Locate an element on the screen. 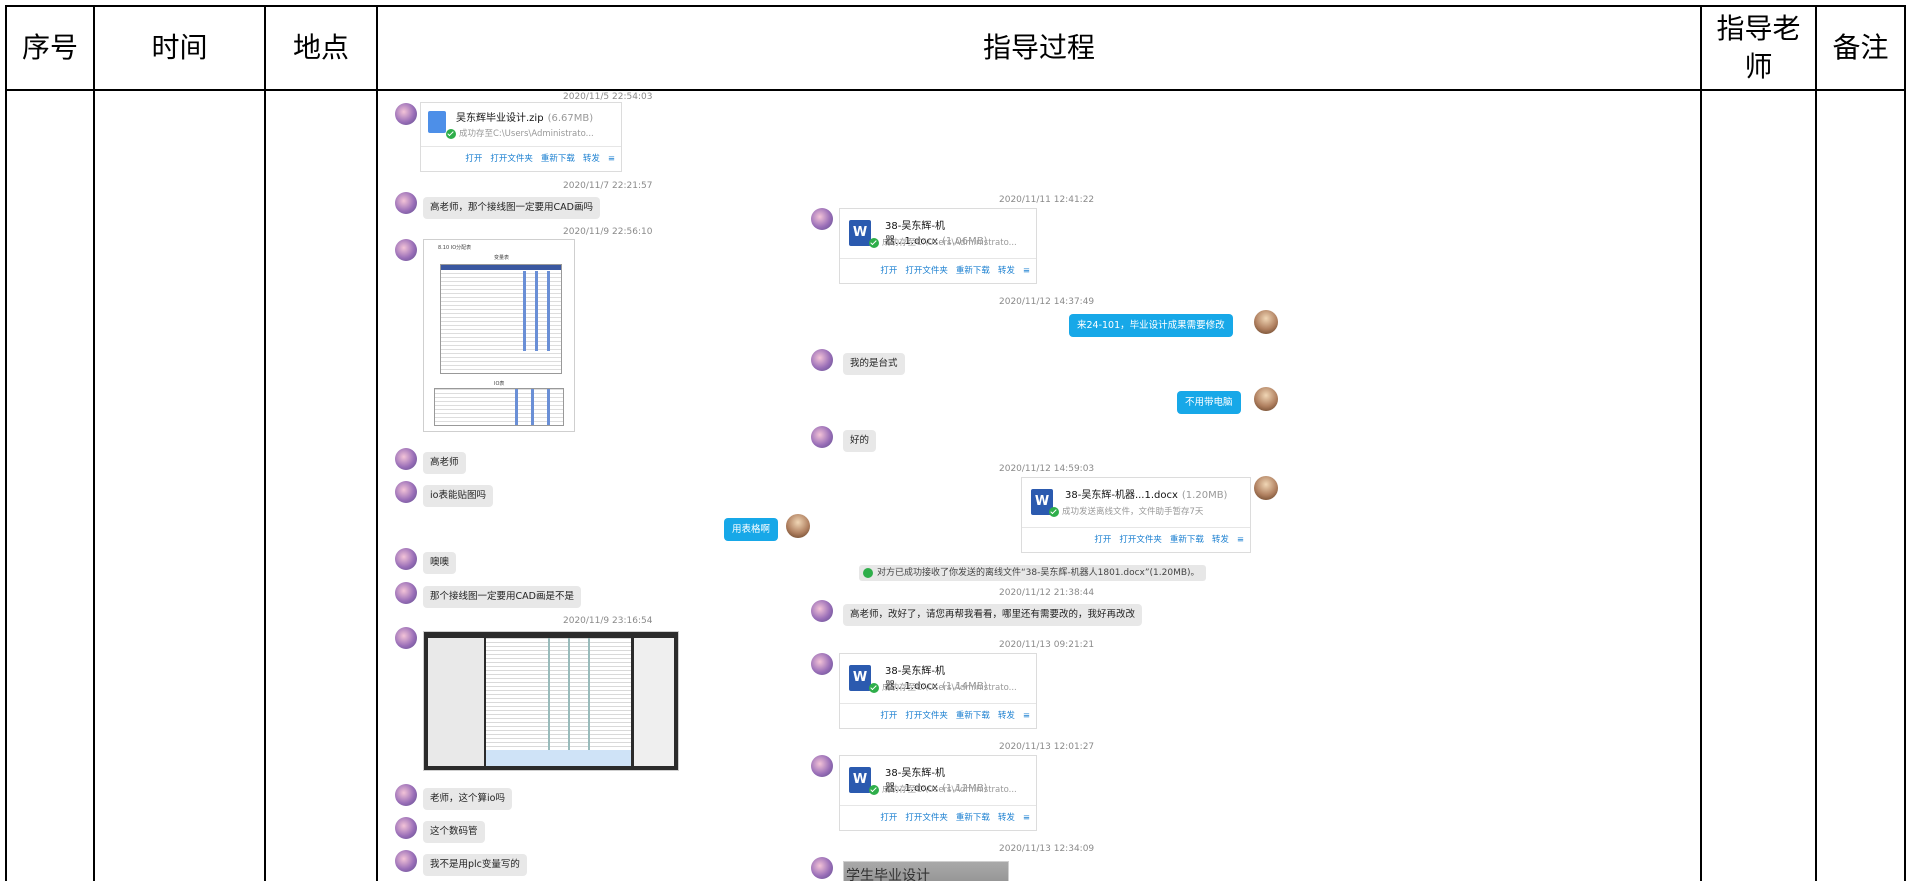  timestamp: 2020/11/13 12:34:09 is located at coordinates (1047, 849).